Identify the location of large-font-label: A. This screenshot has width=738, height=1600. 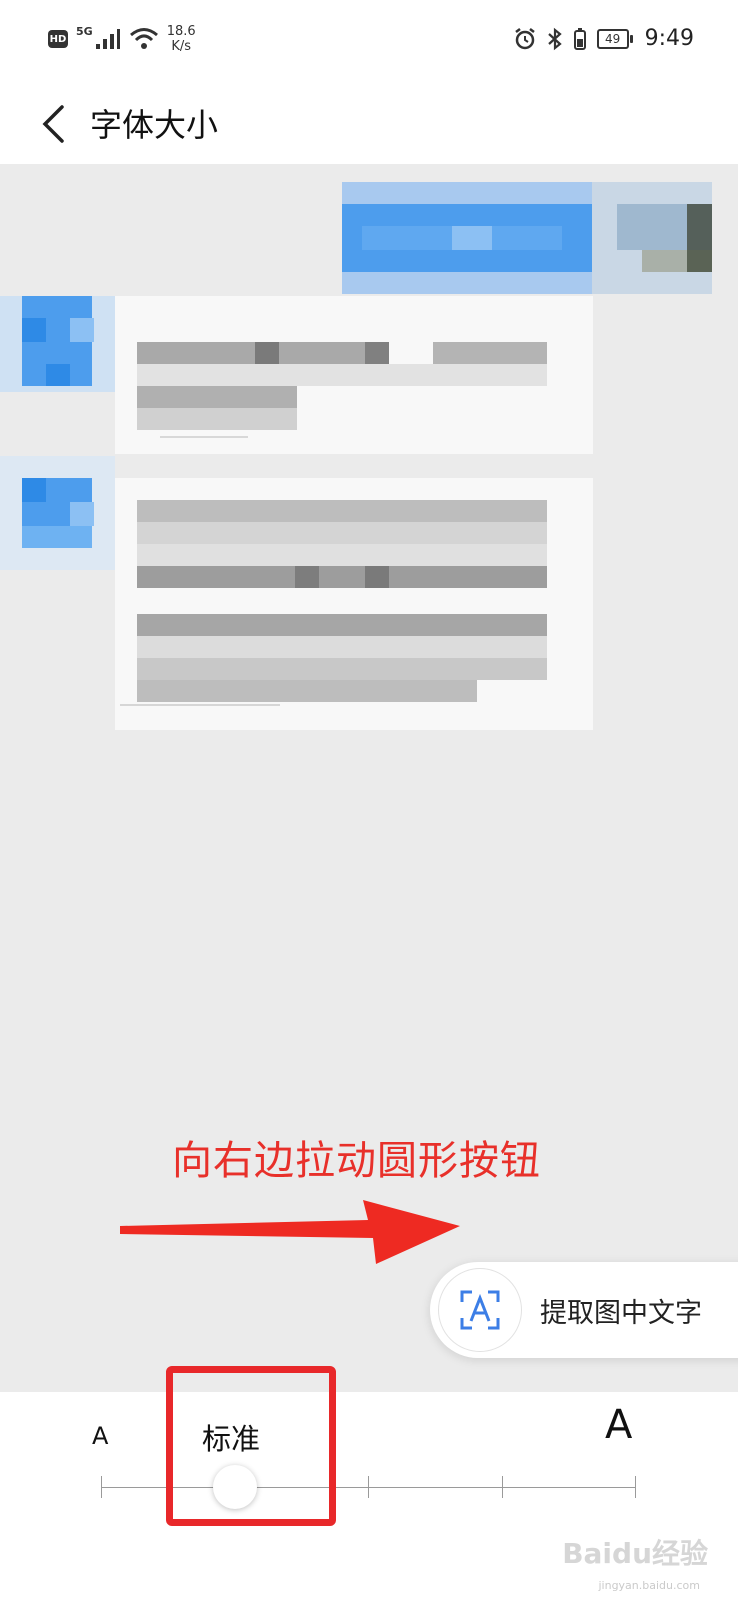
(619, 1425).